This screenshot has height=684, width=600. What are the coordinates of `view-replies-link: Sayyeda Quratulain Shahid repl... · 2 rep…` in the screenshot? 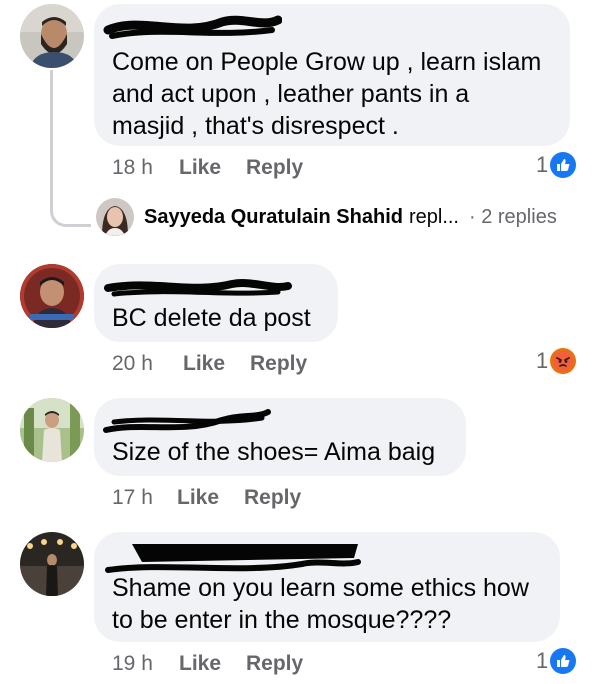 It's located at (326, 217).